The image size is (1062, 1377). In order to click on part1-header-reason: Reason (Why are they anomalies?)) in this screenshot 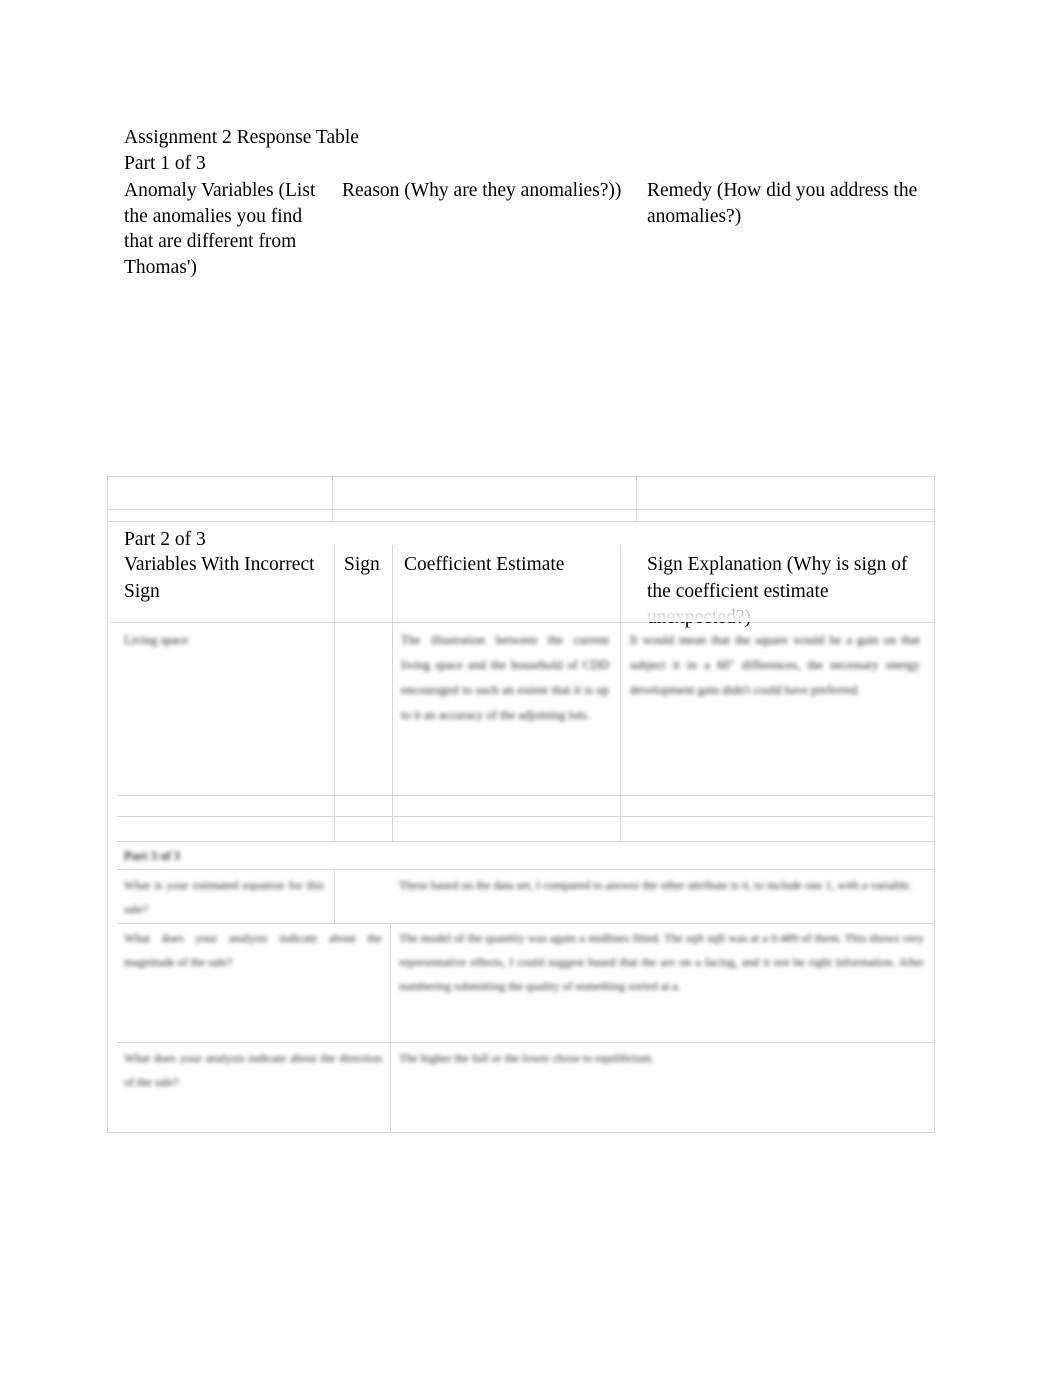, I will do `click(487, 191)`.